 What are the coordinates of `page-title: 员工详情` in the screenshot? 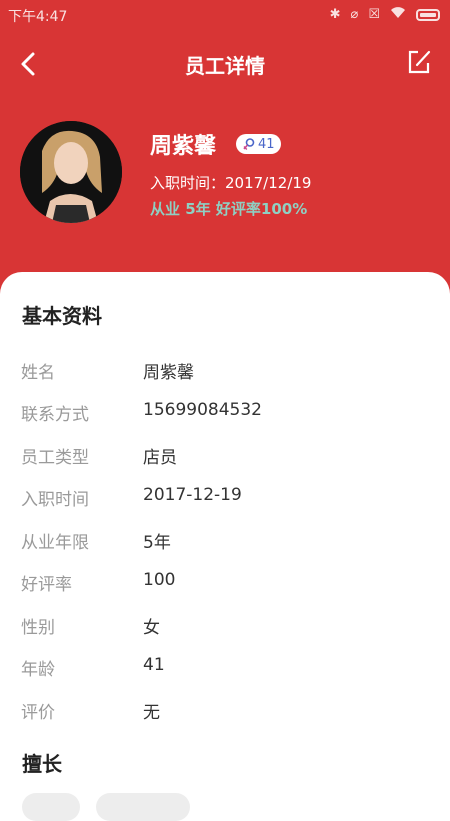 It's located at (225, 66).